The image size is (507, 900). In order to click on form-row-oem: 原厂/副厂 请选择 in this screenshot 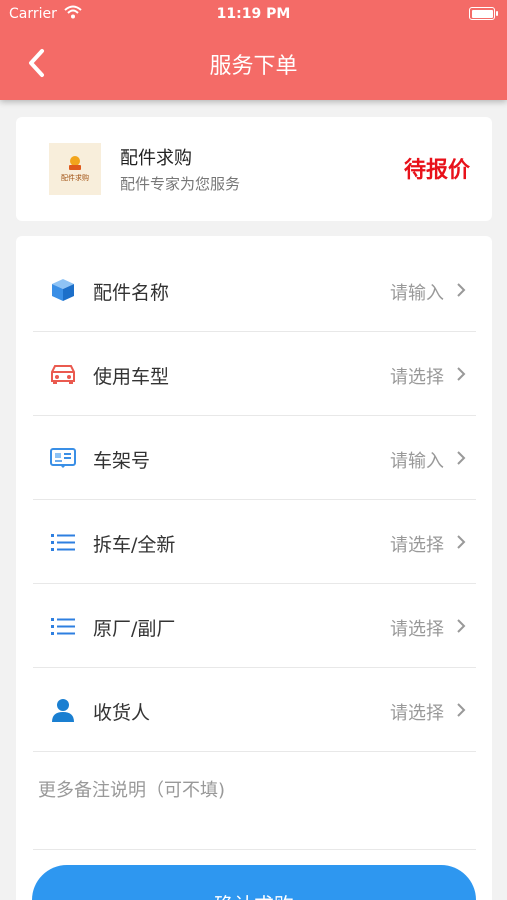, I will do `click(254, 626)`.